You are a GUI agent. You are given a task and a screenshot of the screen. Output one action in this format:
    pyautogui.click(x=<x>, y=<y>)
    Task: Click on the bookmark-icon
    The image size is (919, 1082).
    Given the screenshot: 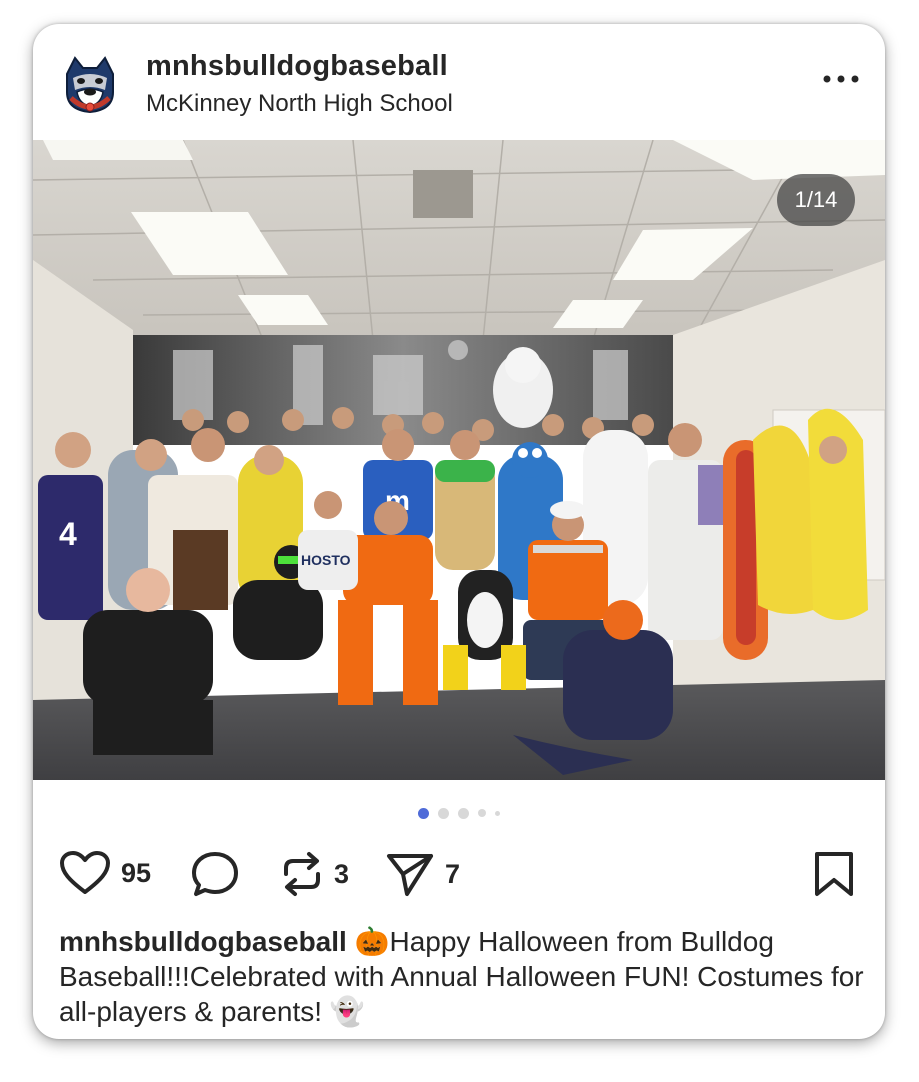 What is the action you would take?
    pyautogui.click(x=834, y=874)
    